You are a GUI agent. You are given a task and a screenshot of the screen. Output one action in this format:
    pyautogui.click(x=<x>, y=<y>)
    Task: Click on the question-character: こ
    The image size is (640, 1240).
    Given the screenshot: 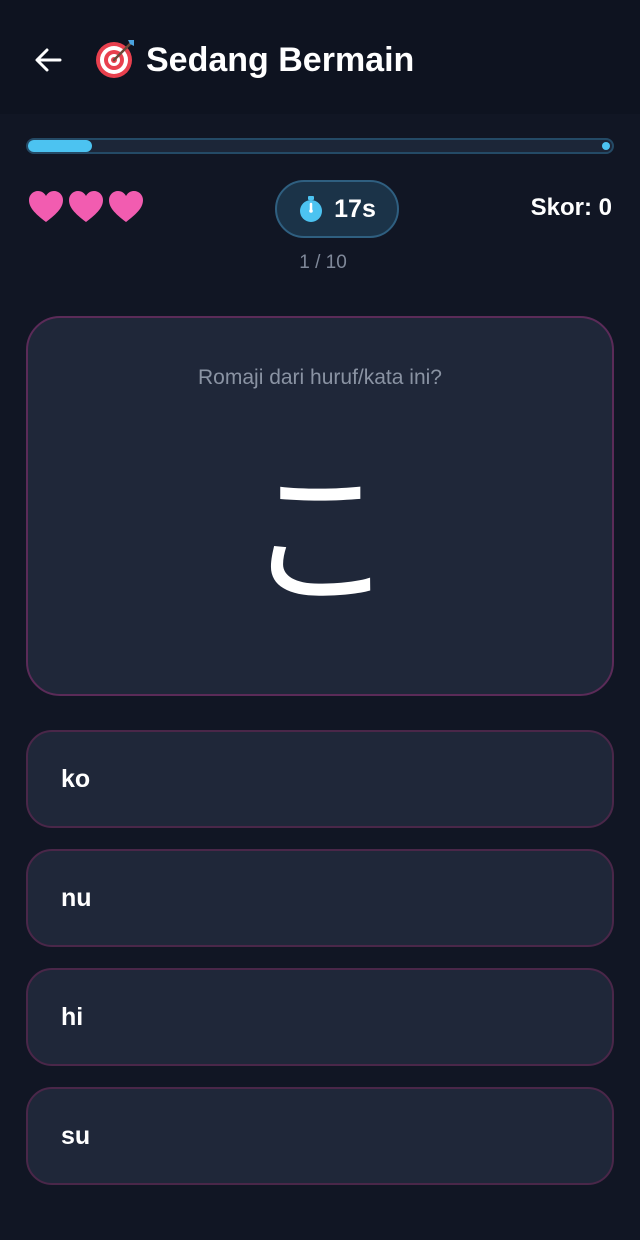 What is the action you would take?
    pyautogui.click(x=319, y=541)
    